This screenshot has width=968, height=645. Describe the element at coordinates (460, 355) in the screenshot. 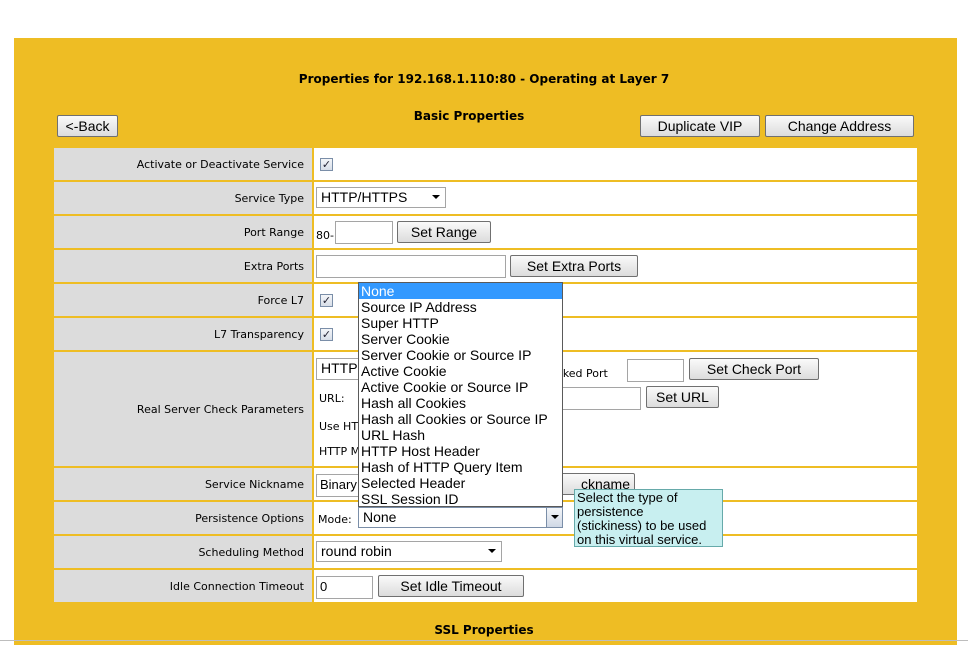

I see `persistence-option: Server Cookie or Source IP` at that location.